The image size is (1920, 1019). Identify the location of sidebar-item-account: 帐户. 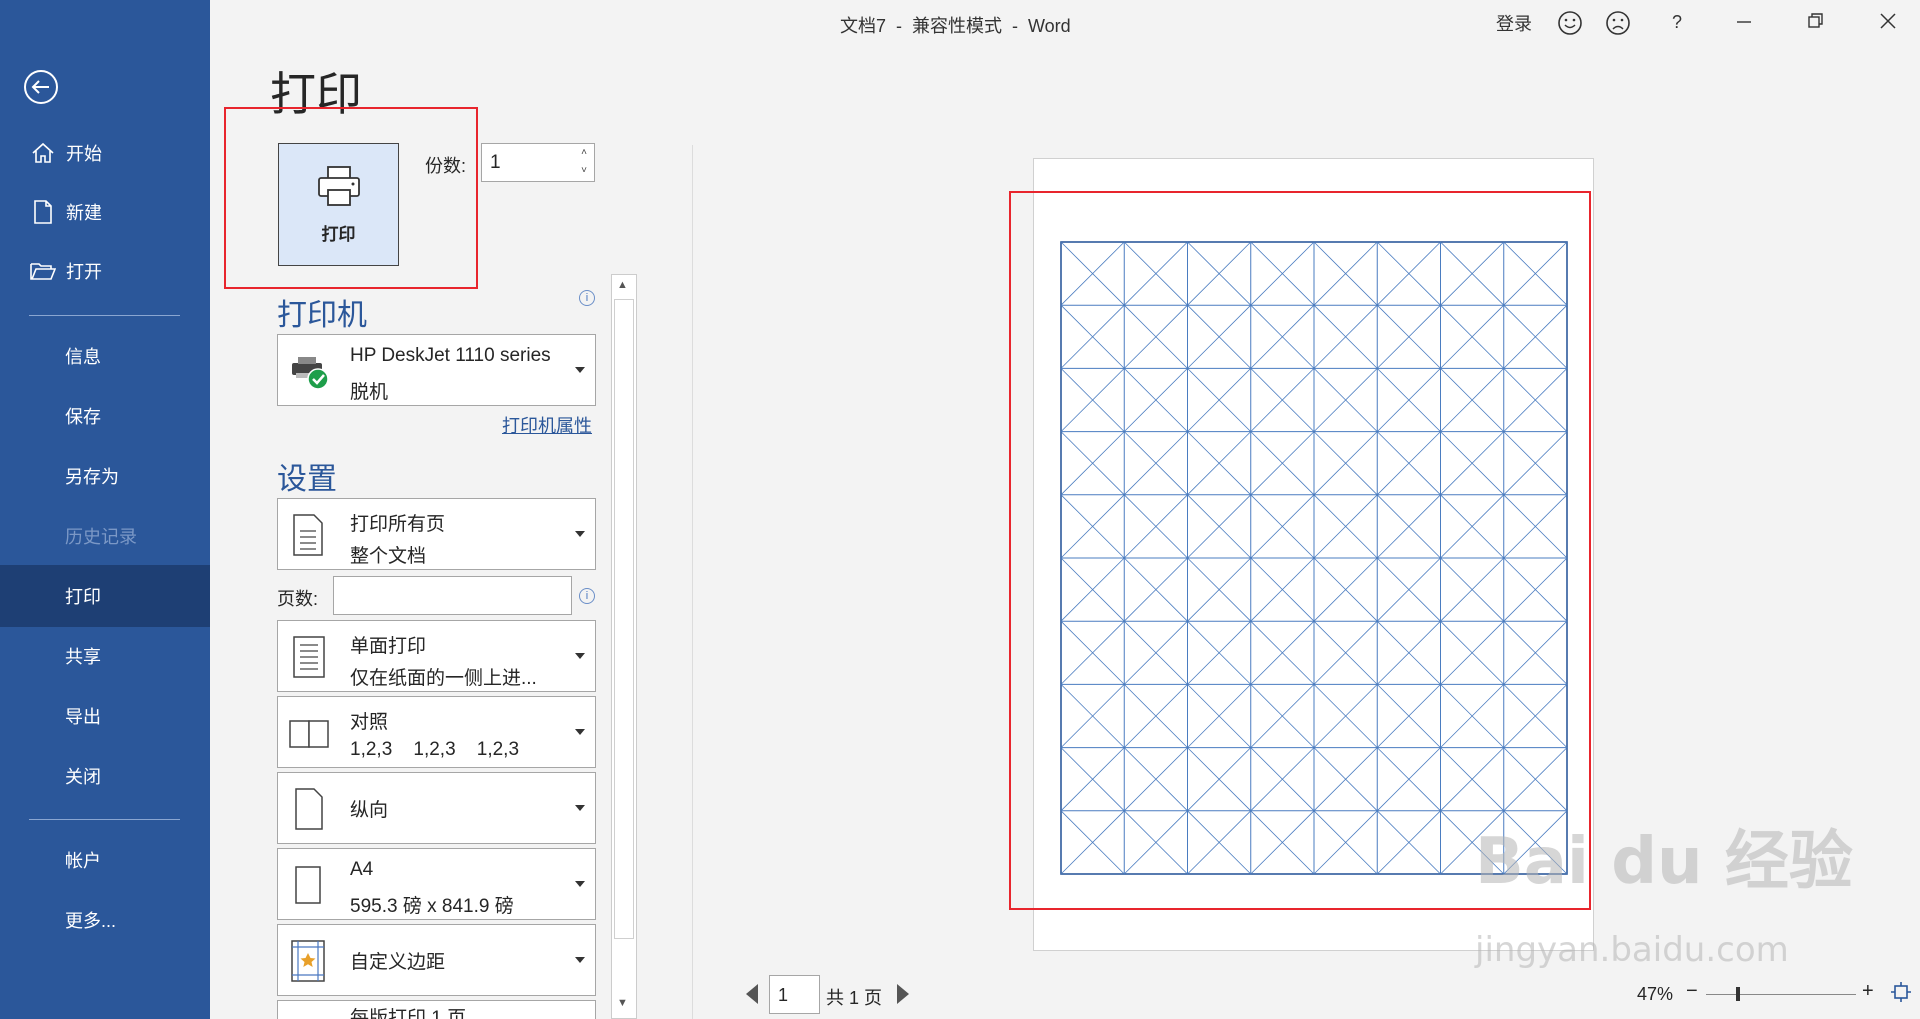
(105, 860).